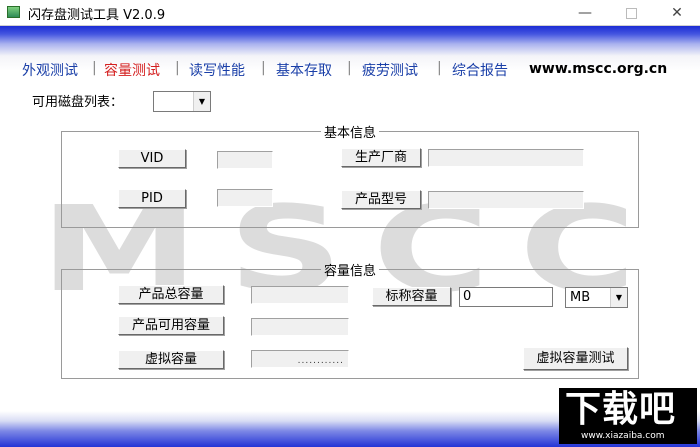 Image resolution: width=700 pixels, height=447 pixels. I want to click on window-title: 闪存盘测试工具 V2.0.9, so click(97, 15).